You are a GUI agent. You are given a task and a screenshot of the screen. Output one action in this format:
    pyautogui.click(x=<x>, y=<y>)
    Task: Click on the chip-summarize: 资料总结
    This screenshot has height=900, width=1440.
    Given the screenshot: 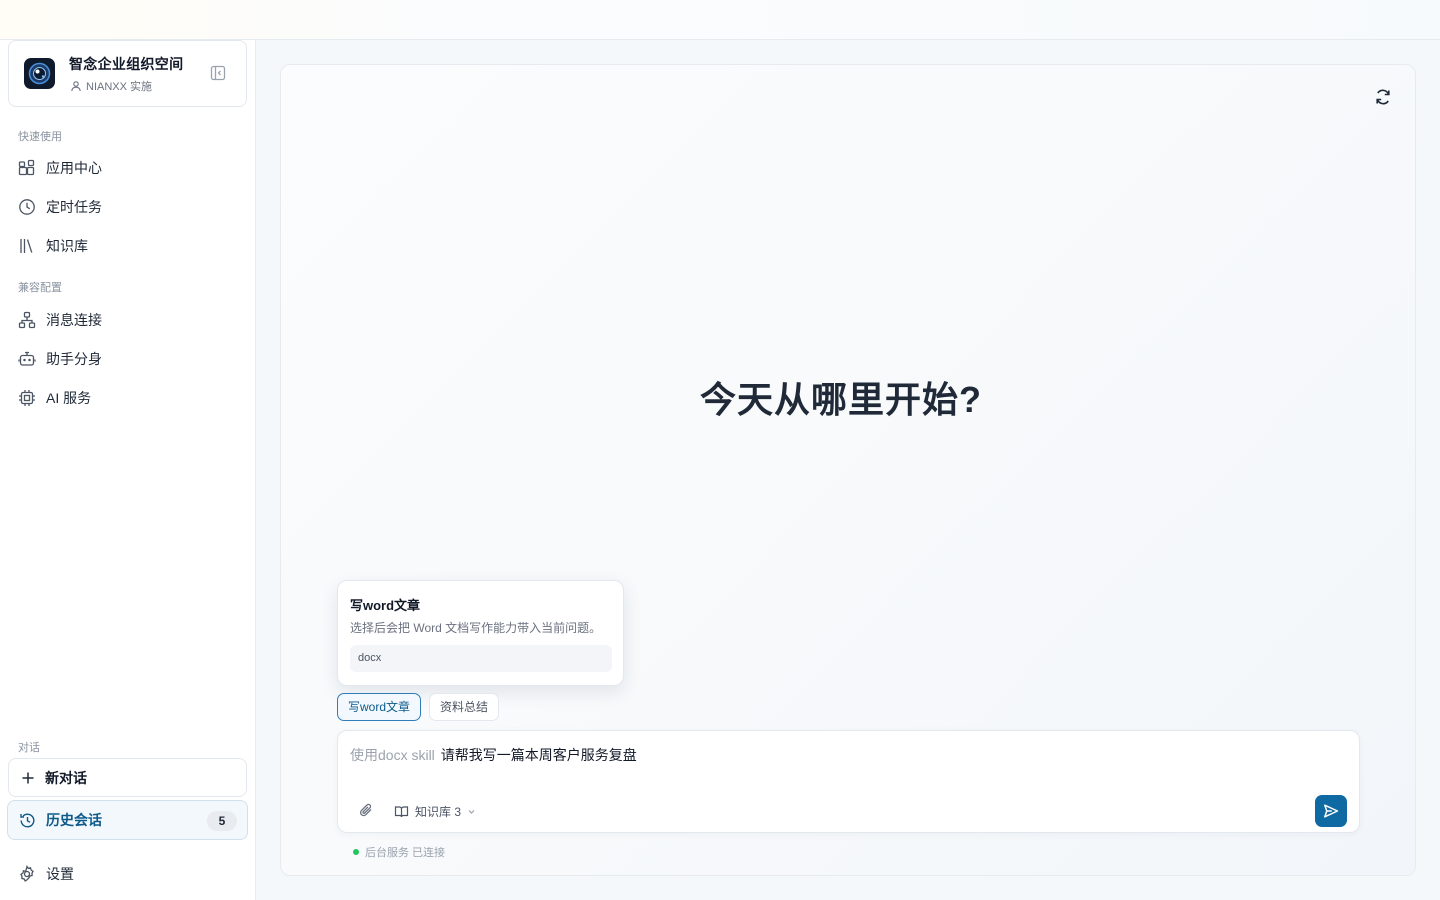 What is the action you would take?
    pyautogui.click(x=464, y=707)
    